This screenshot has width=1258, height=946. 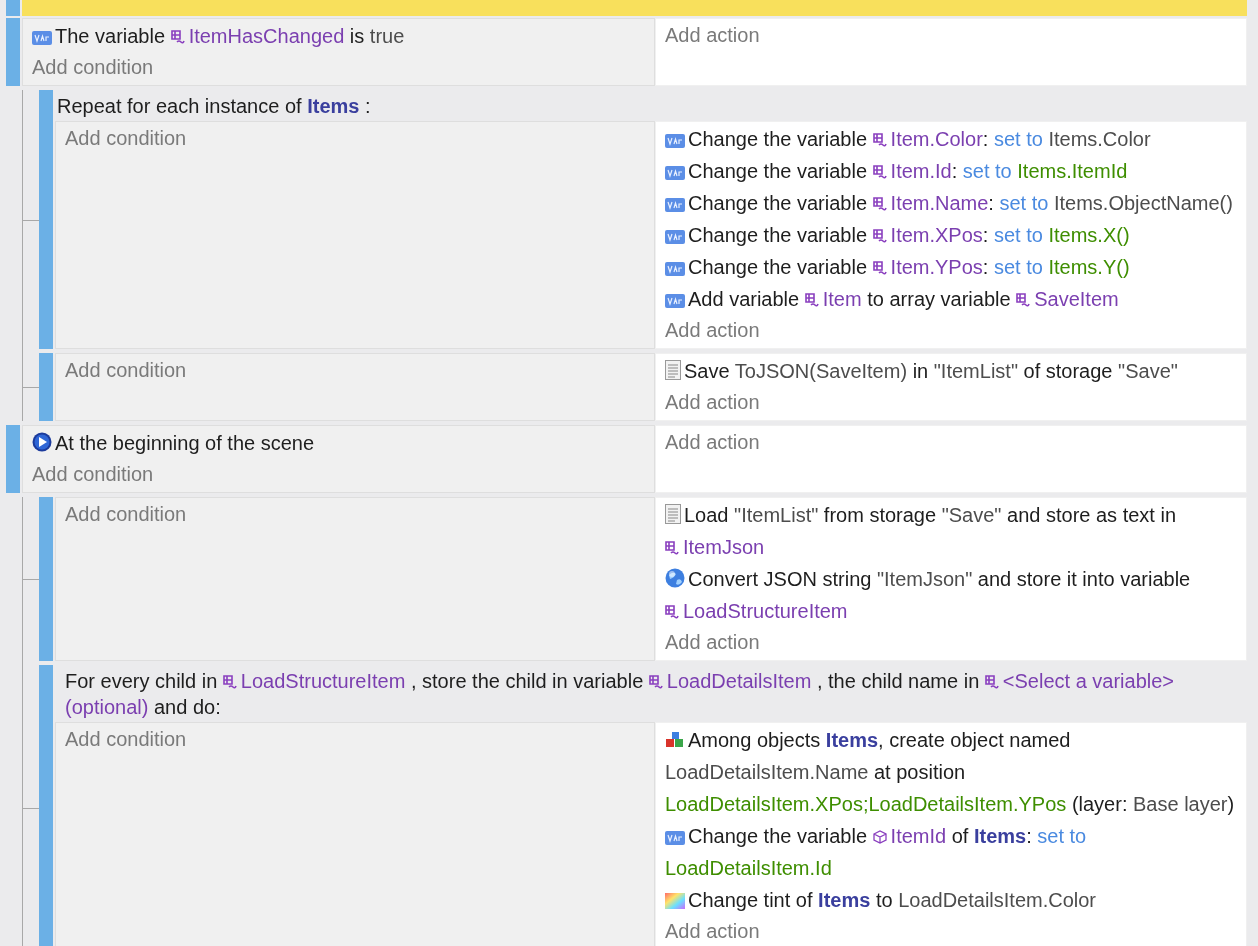 I want to click on instruction-text: and do:, so click(x=187, y=707).